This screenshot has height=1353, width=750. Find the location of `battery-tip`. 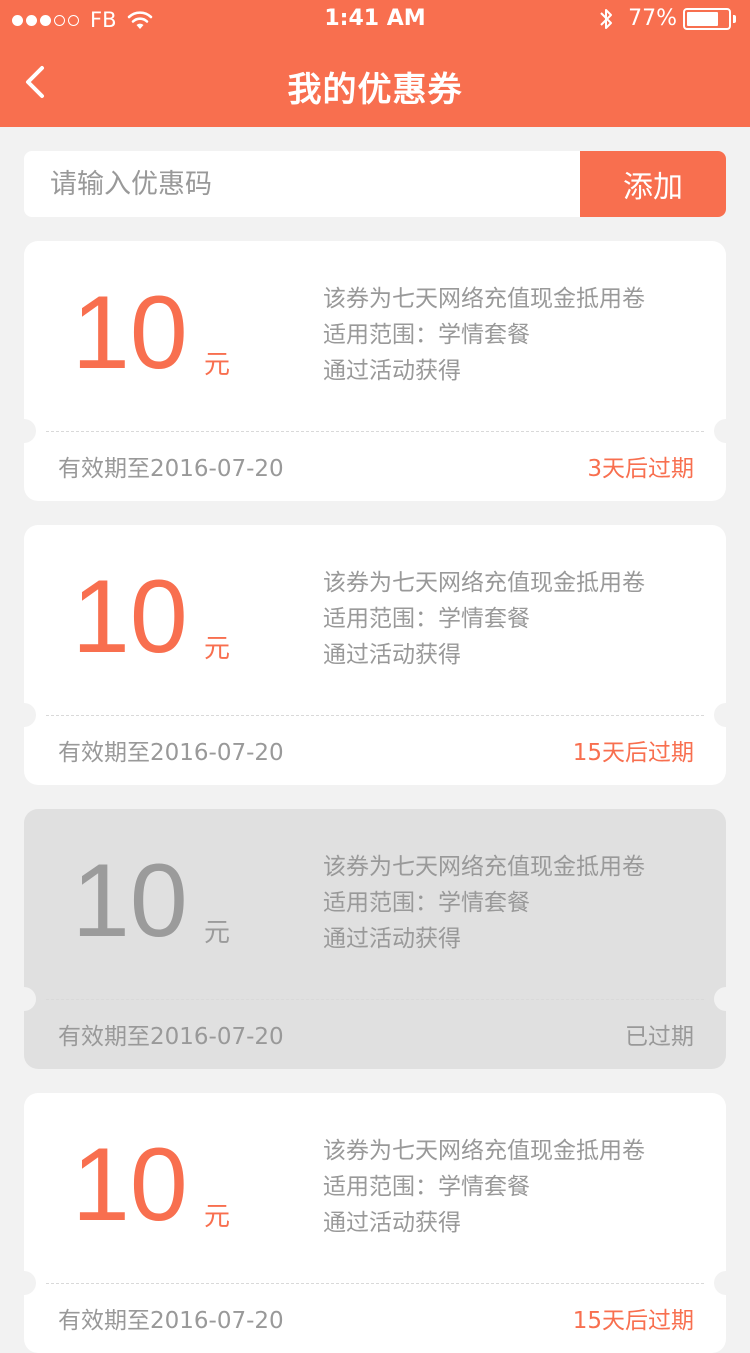

battery-tip is located at coordinates (734, 18).